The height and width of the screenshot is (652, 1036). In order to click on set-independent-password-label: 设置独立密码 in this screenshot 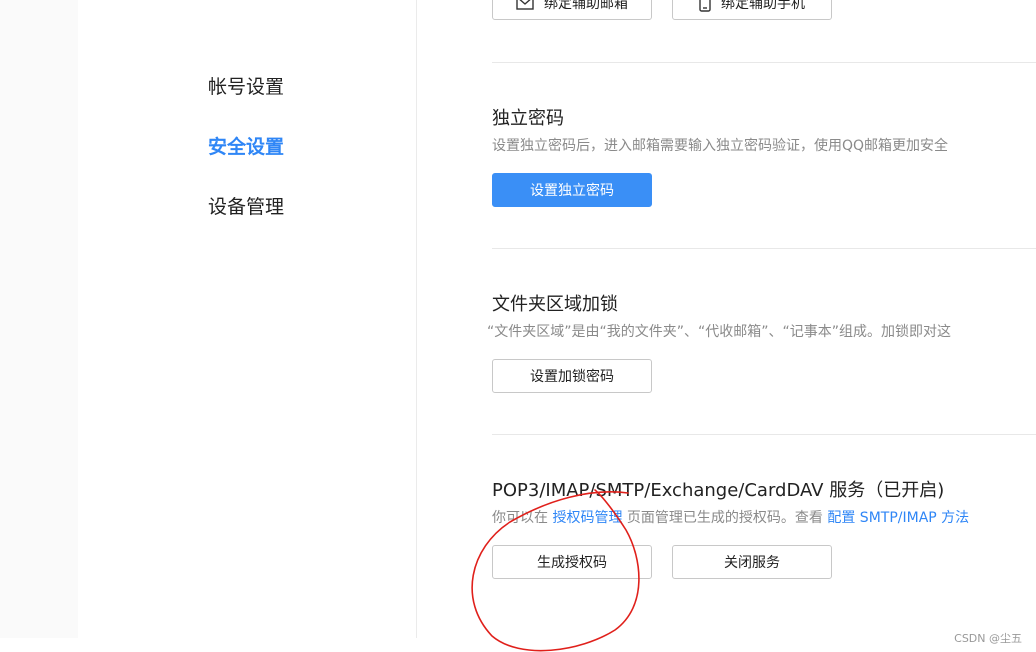, I will do `click(572, 191)`.